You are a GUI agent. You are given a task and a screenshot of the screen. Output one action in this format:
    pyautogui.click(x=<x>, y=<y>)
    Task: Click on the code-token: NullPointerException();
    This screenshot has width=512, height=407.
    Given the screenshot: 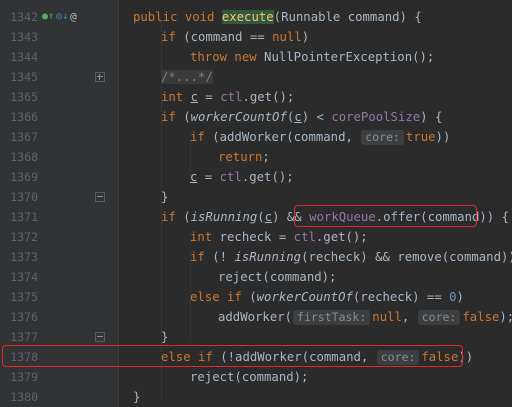 What is the action you would take?
    pyautogui.click(x=349, y=57)
    